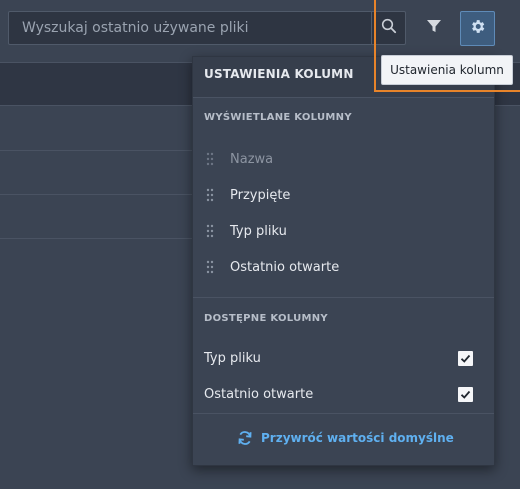  What do you see at coordinates (260, 195) in the screenshot?
I see `column-label: Przypięte` at bounding box center [260, 195].